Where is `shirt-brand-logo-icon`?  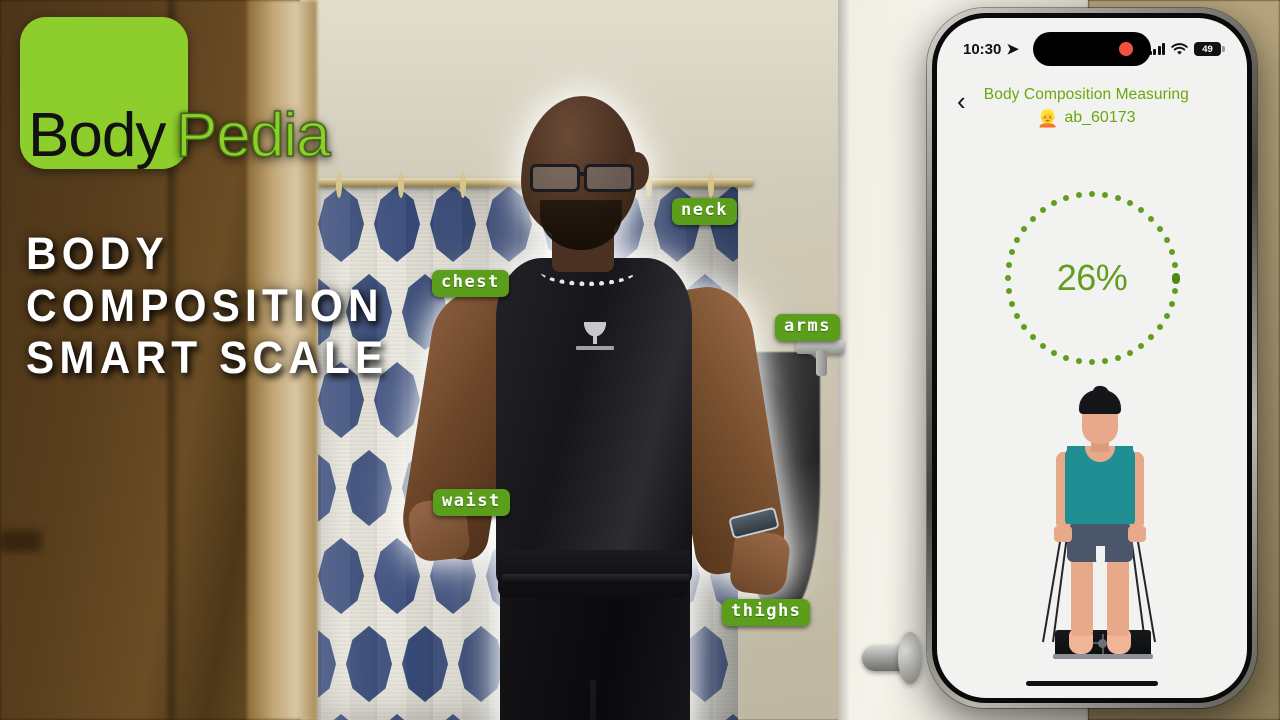
shirt-brand-logo-icon is located at coordinates (595, 333).